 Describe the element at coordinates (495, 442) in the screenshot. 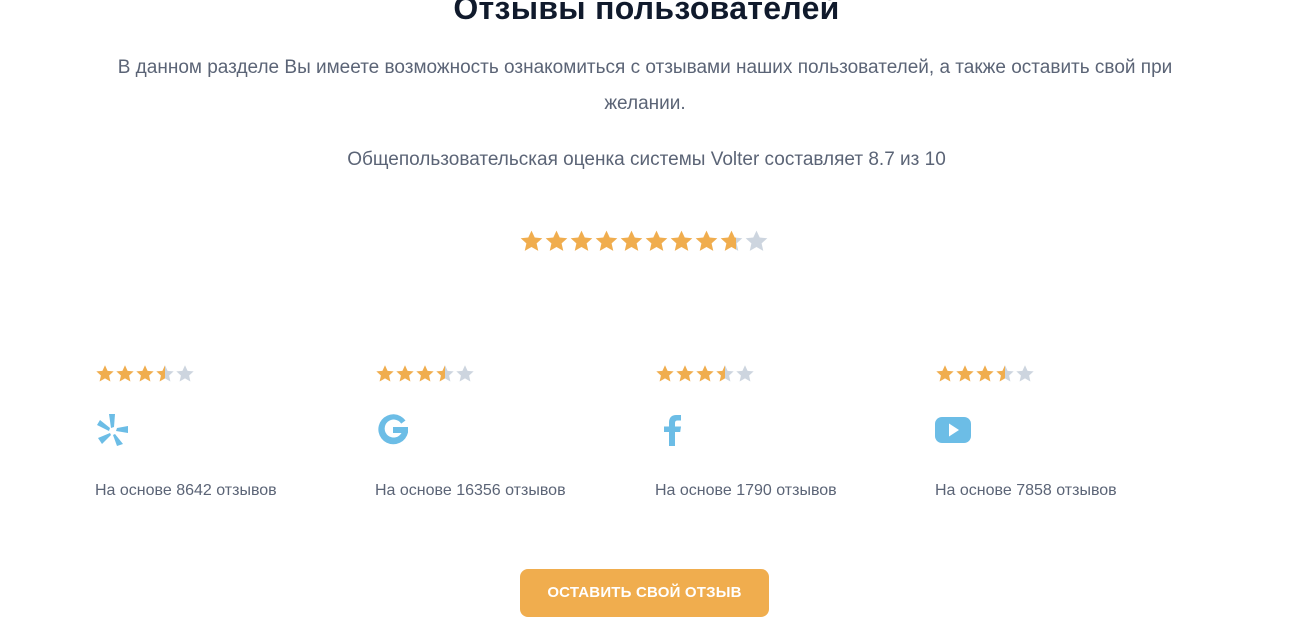

I see `platform-card-google: На основе 16356 отзывов` at that location.